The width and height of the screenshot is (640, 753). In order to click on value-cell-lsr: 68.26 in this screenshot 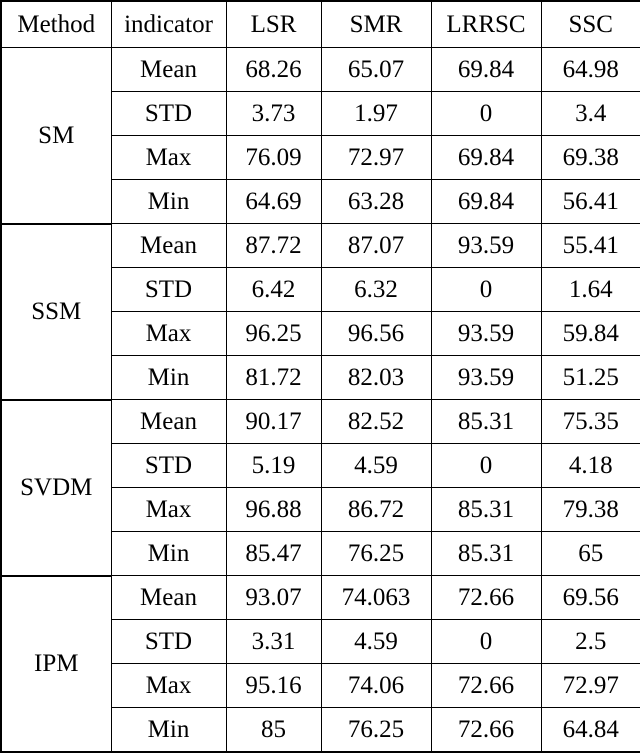, I will do `click(273, 69)`.